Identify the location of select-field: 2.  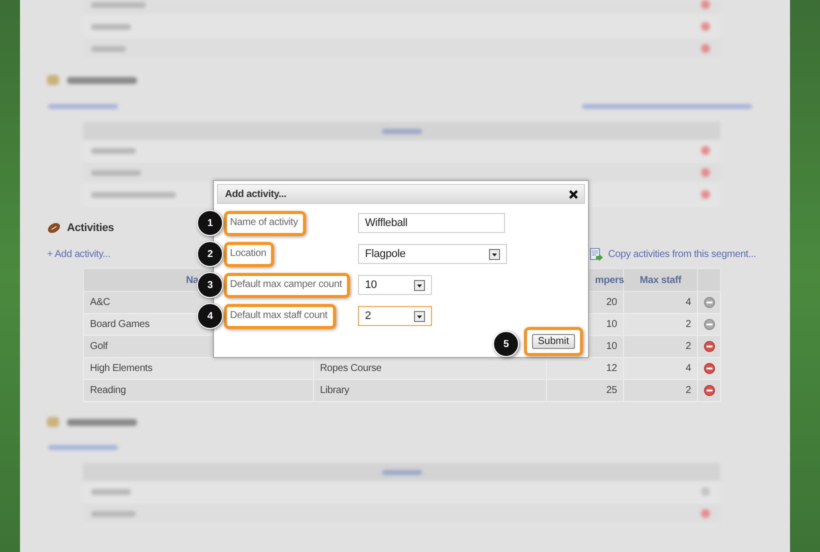
(395, 316).